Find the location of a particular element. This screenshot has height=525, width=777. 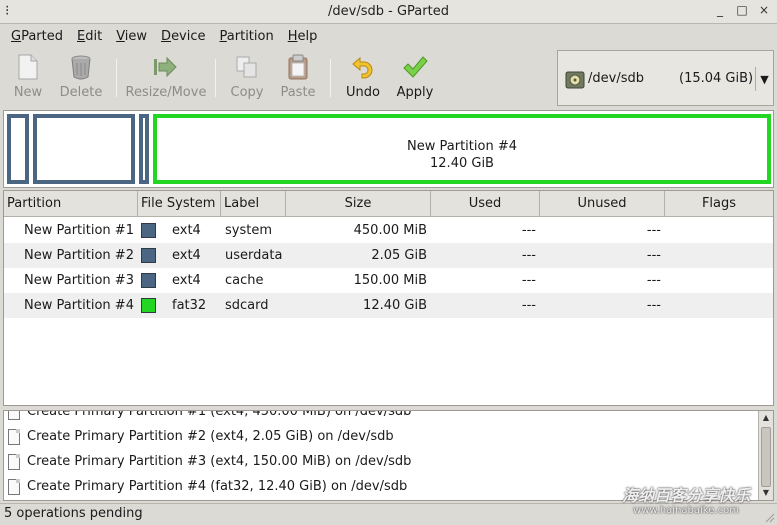

close-icon: × is located at coordinates (764, 10).